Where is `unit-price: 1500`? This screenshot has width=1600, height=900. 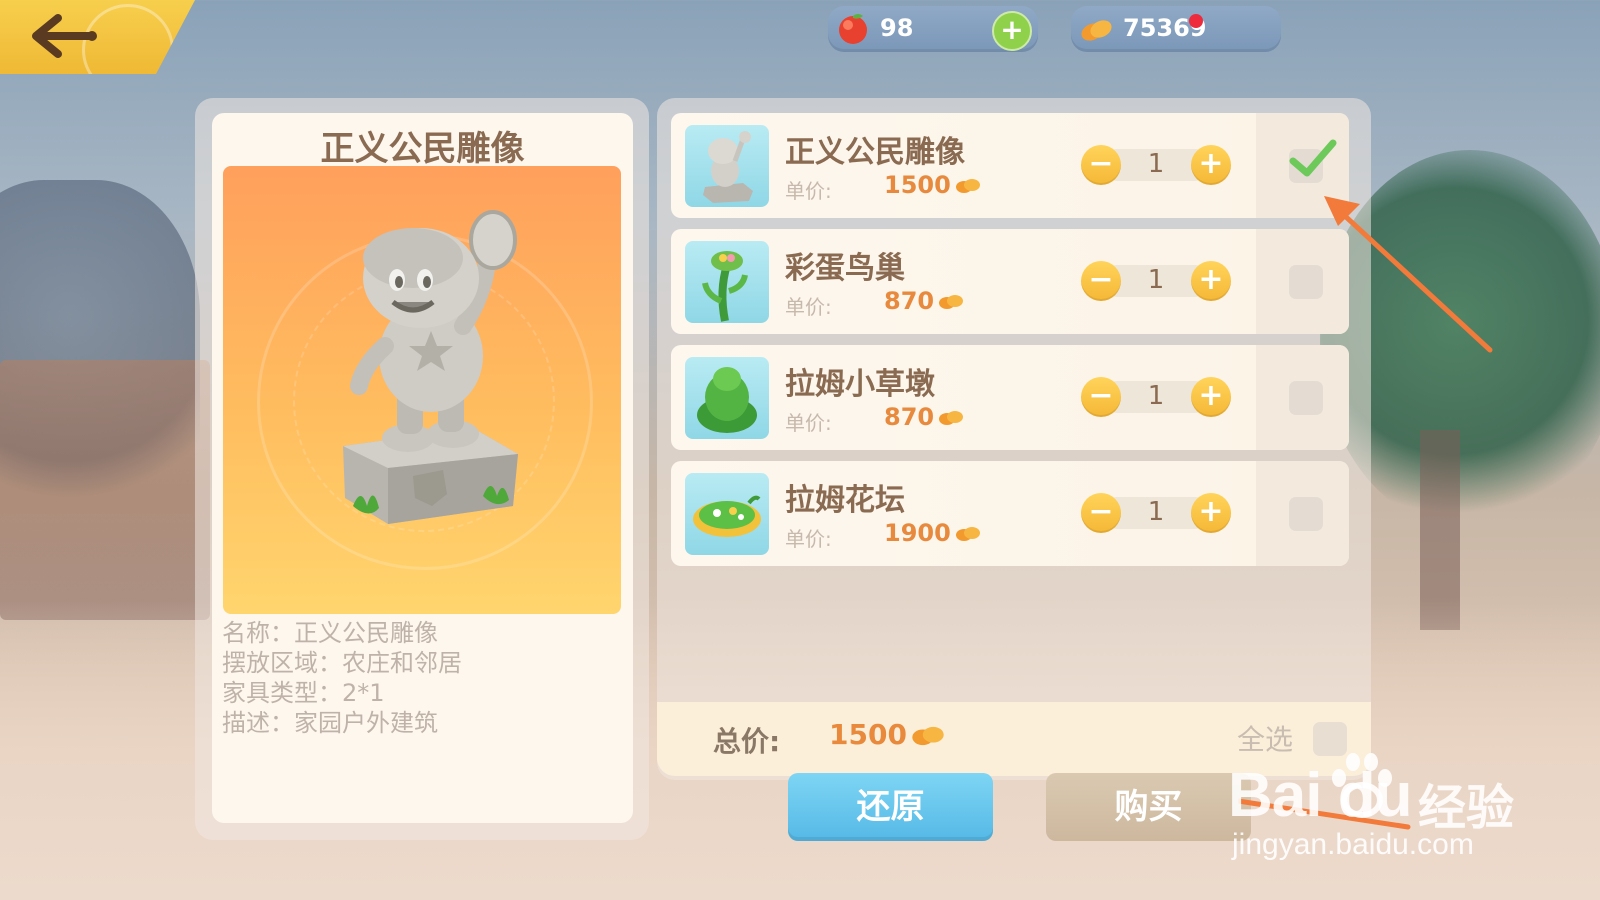
unit-price: 1500 is located at coordinates (932, 185).